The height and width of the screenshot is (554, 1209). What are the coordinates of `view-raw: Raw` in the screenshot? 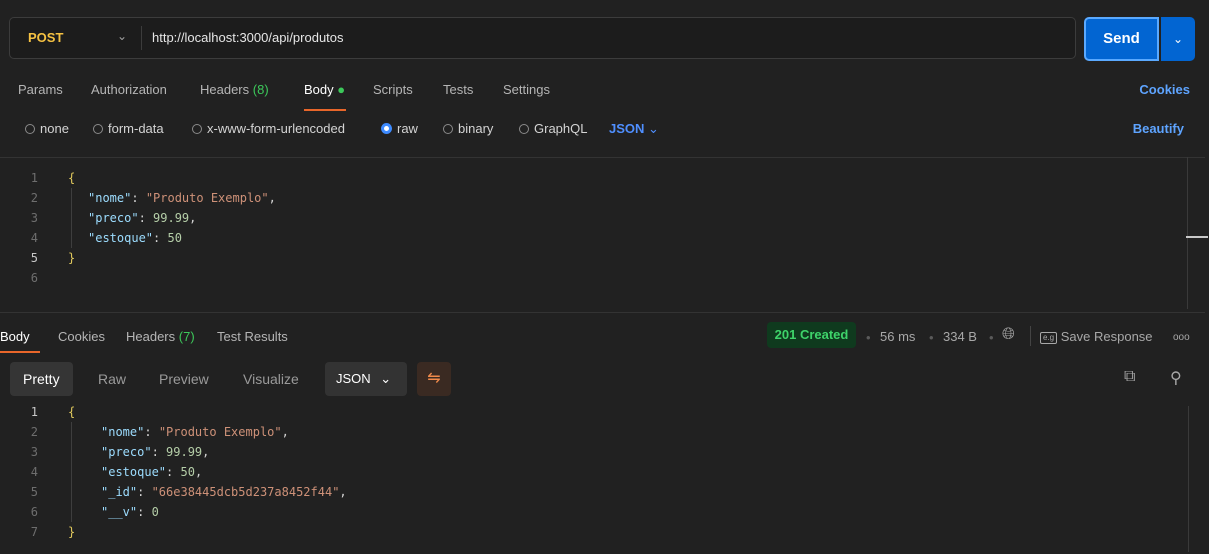 It's located at (112, 379).